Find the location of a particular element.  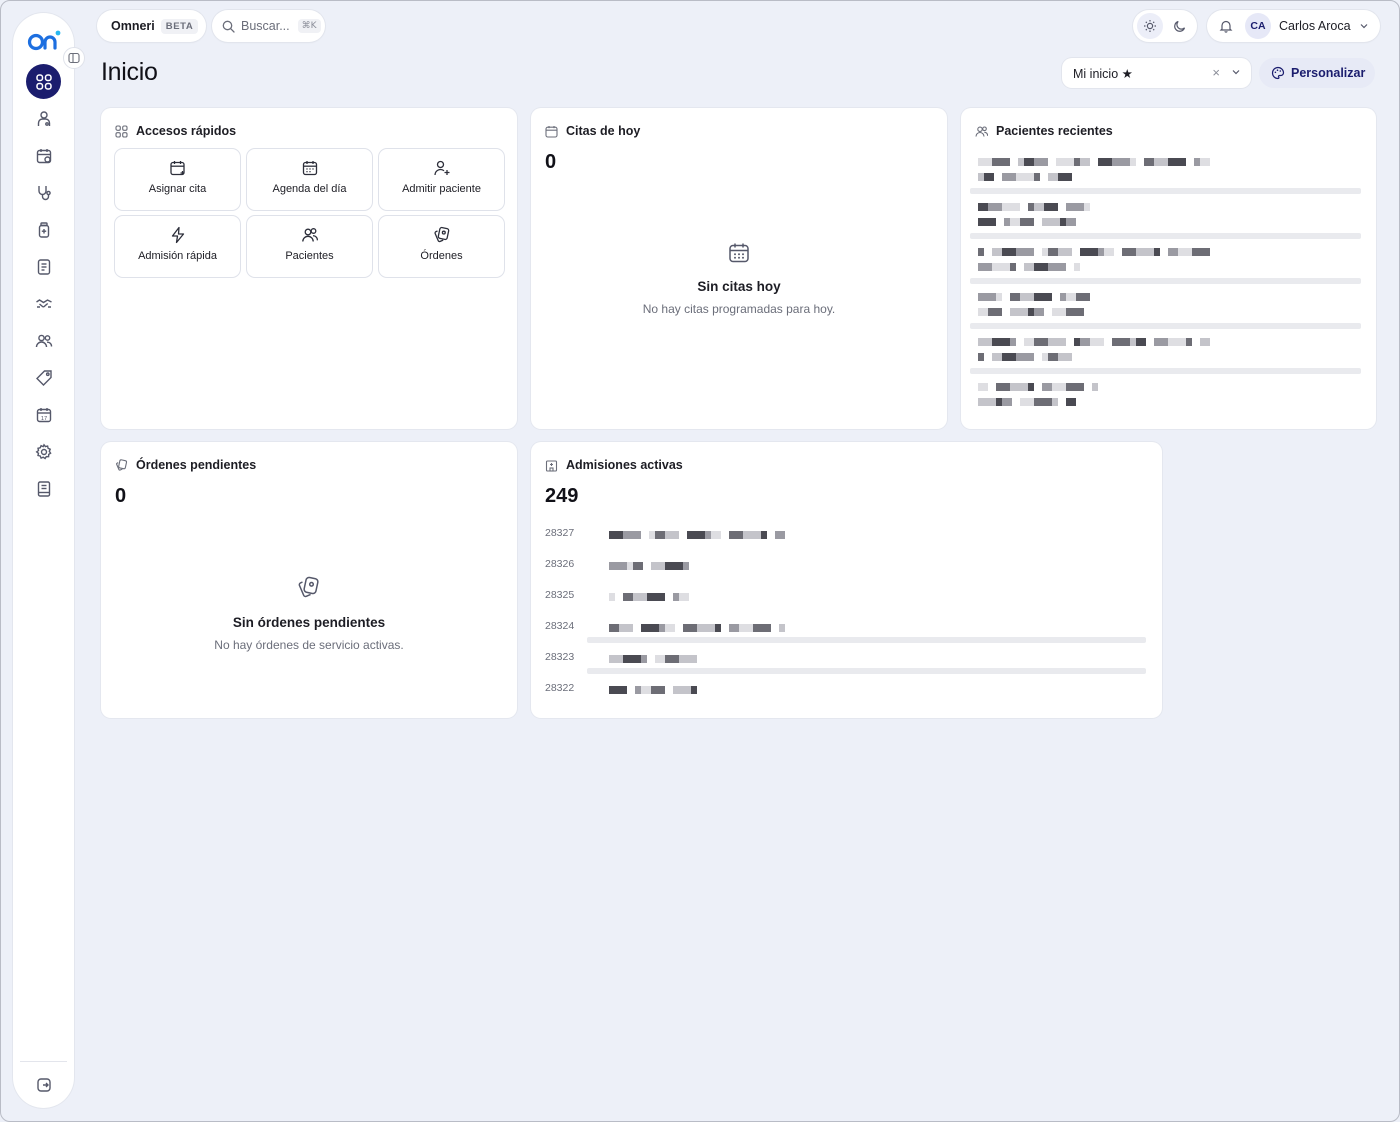

document-icon is located at coordinates (43, 266).